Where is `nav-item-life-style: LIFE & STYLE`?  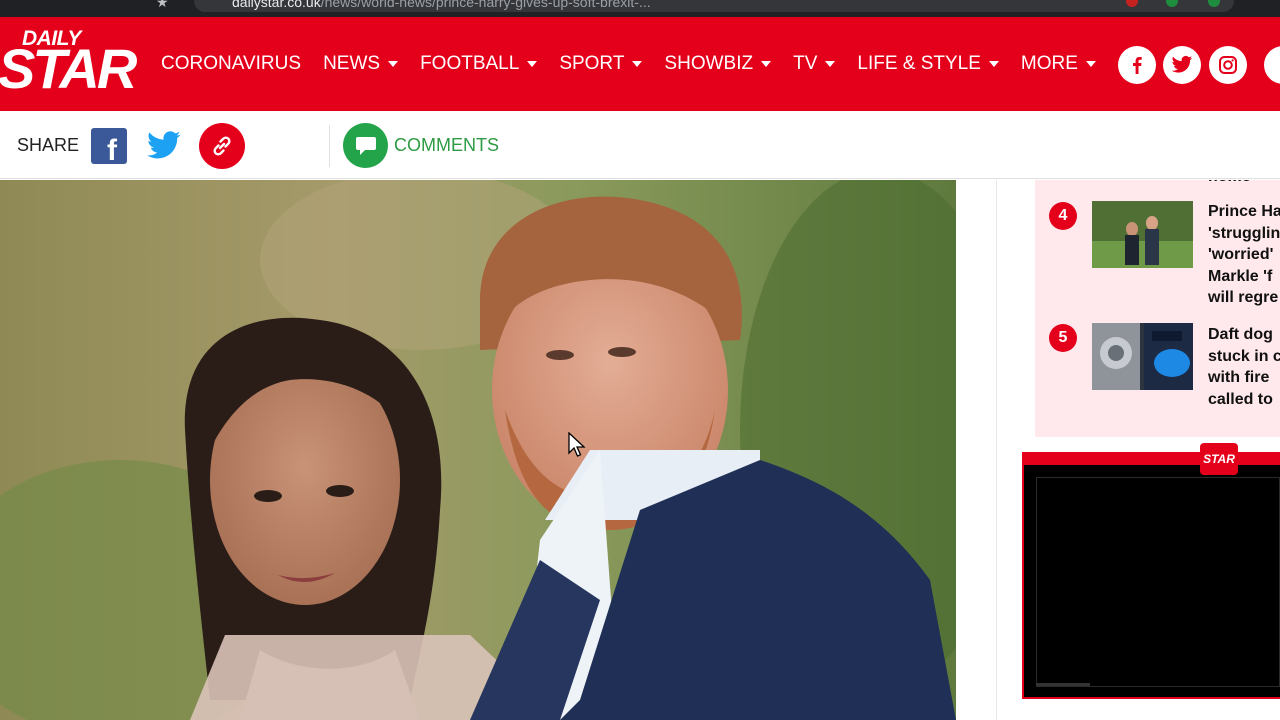 nav-item-life-style: LIFE & STYLE is located at coordinates (928, 64).